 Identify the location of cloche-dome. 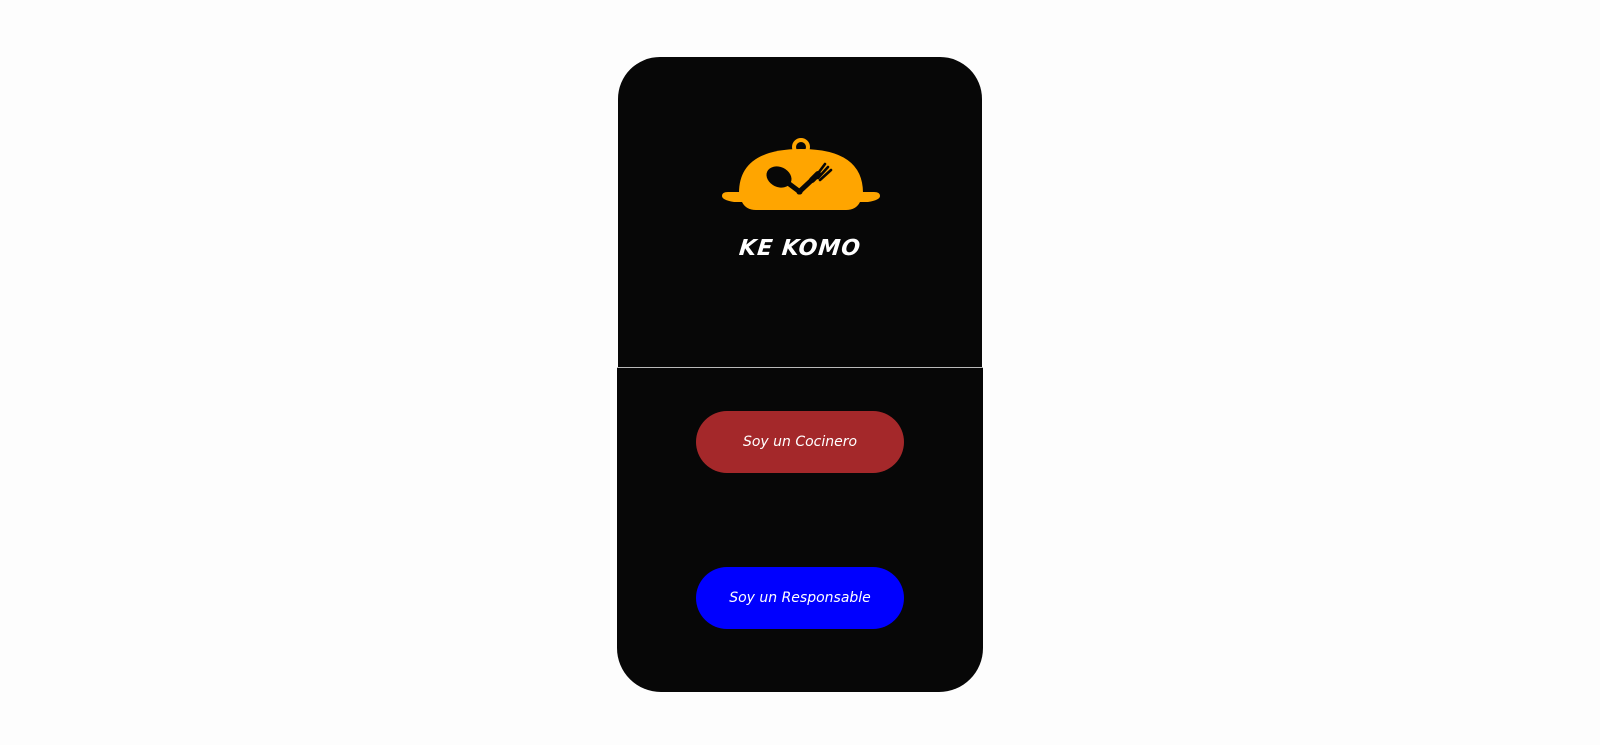
(801, 171).